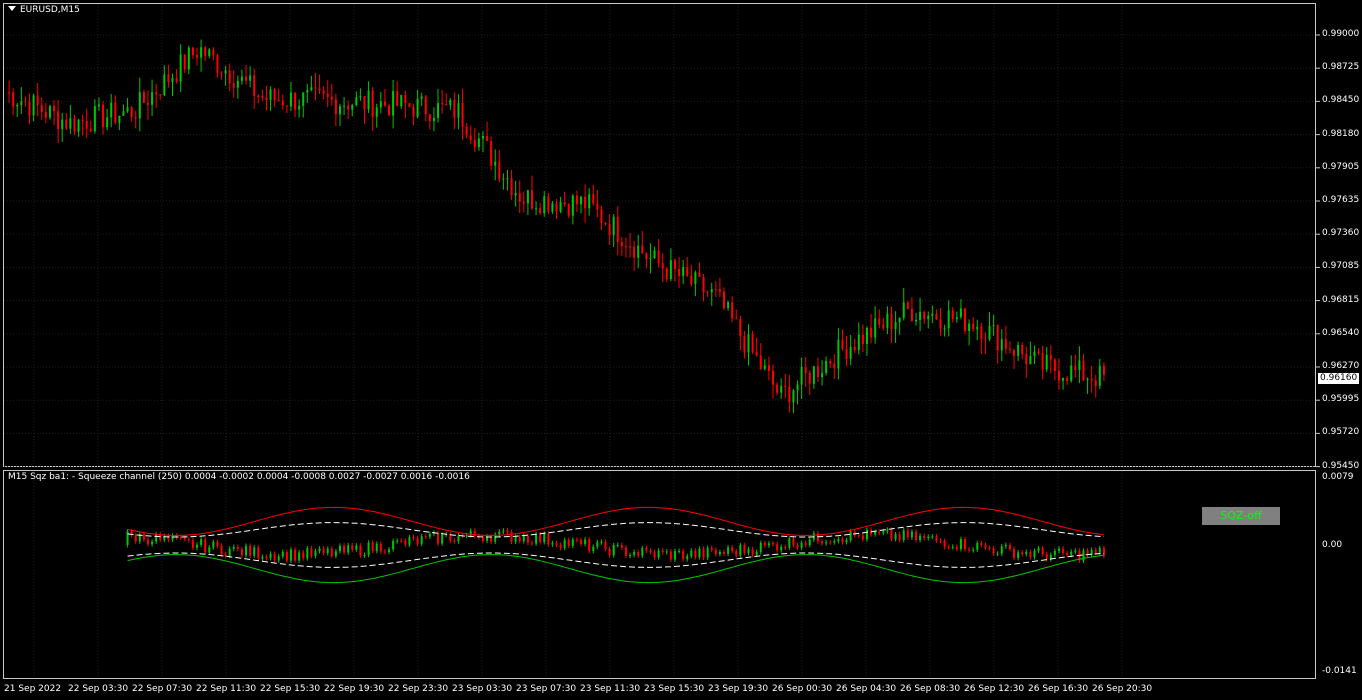 Image resolution: width=1362 pixels, height=700 pixels. Describe the element at coordinates (930, 689) in the screenshot. I see `time-tick-label: 26 Sep 08:30` at that location.